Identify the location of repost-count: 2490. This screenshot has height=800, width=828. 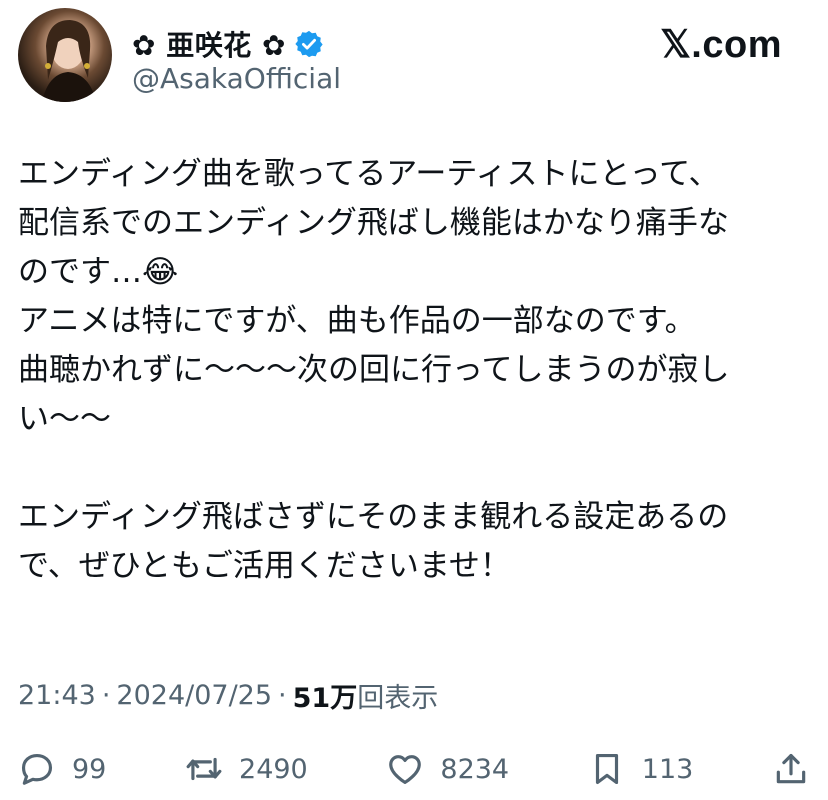
(273, 769).